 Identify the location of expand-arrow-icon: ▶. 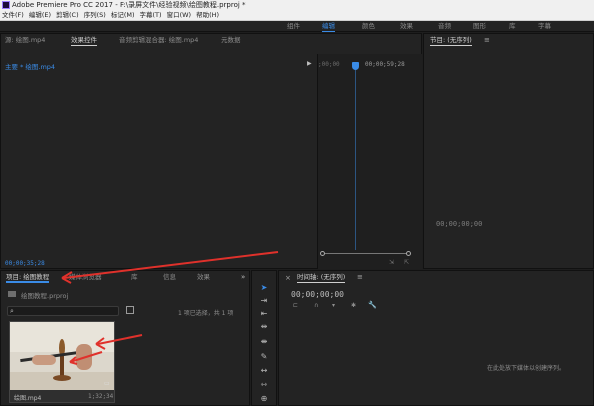
(309, 63).